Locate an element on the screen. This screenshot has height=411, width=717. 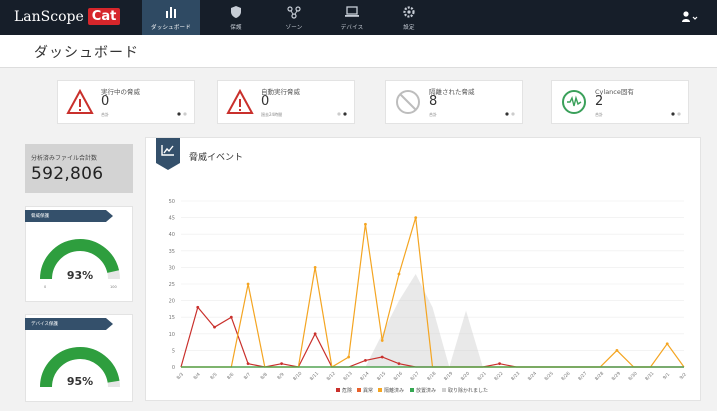
x-tick-label: 8/23 is located at coordinates (515, 376).